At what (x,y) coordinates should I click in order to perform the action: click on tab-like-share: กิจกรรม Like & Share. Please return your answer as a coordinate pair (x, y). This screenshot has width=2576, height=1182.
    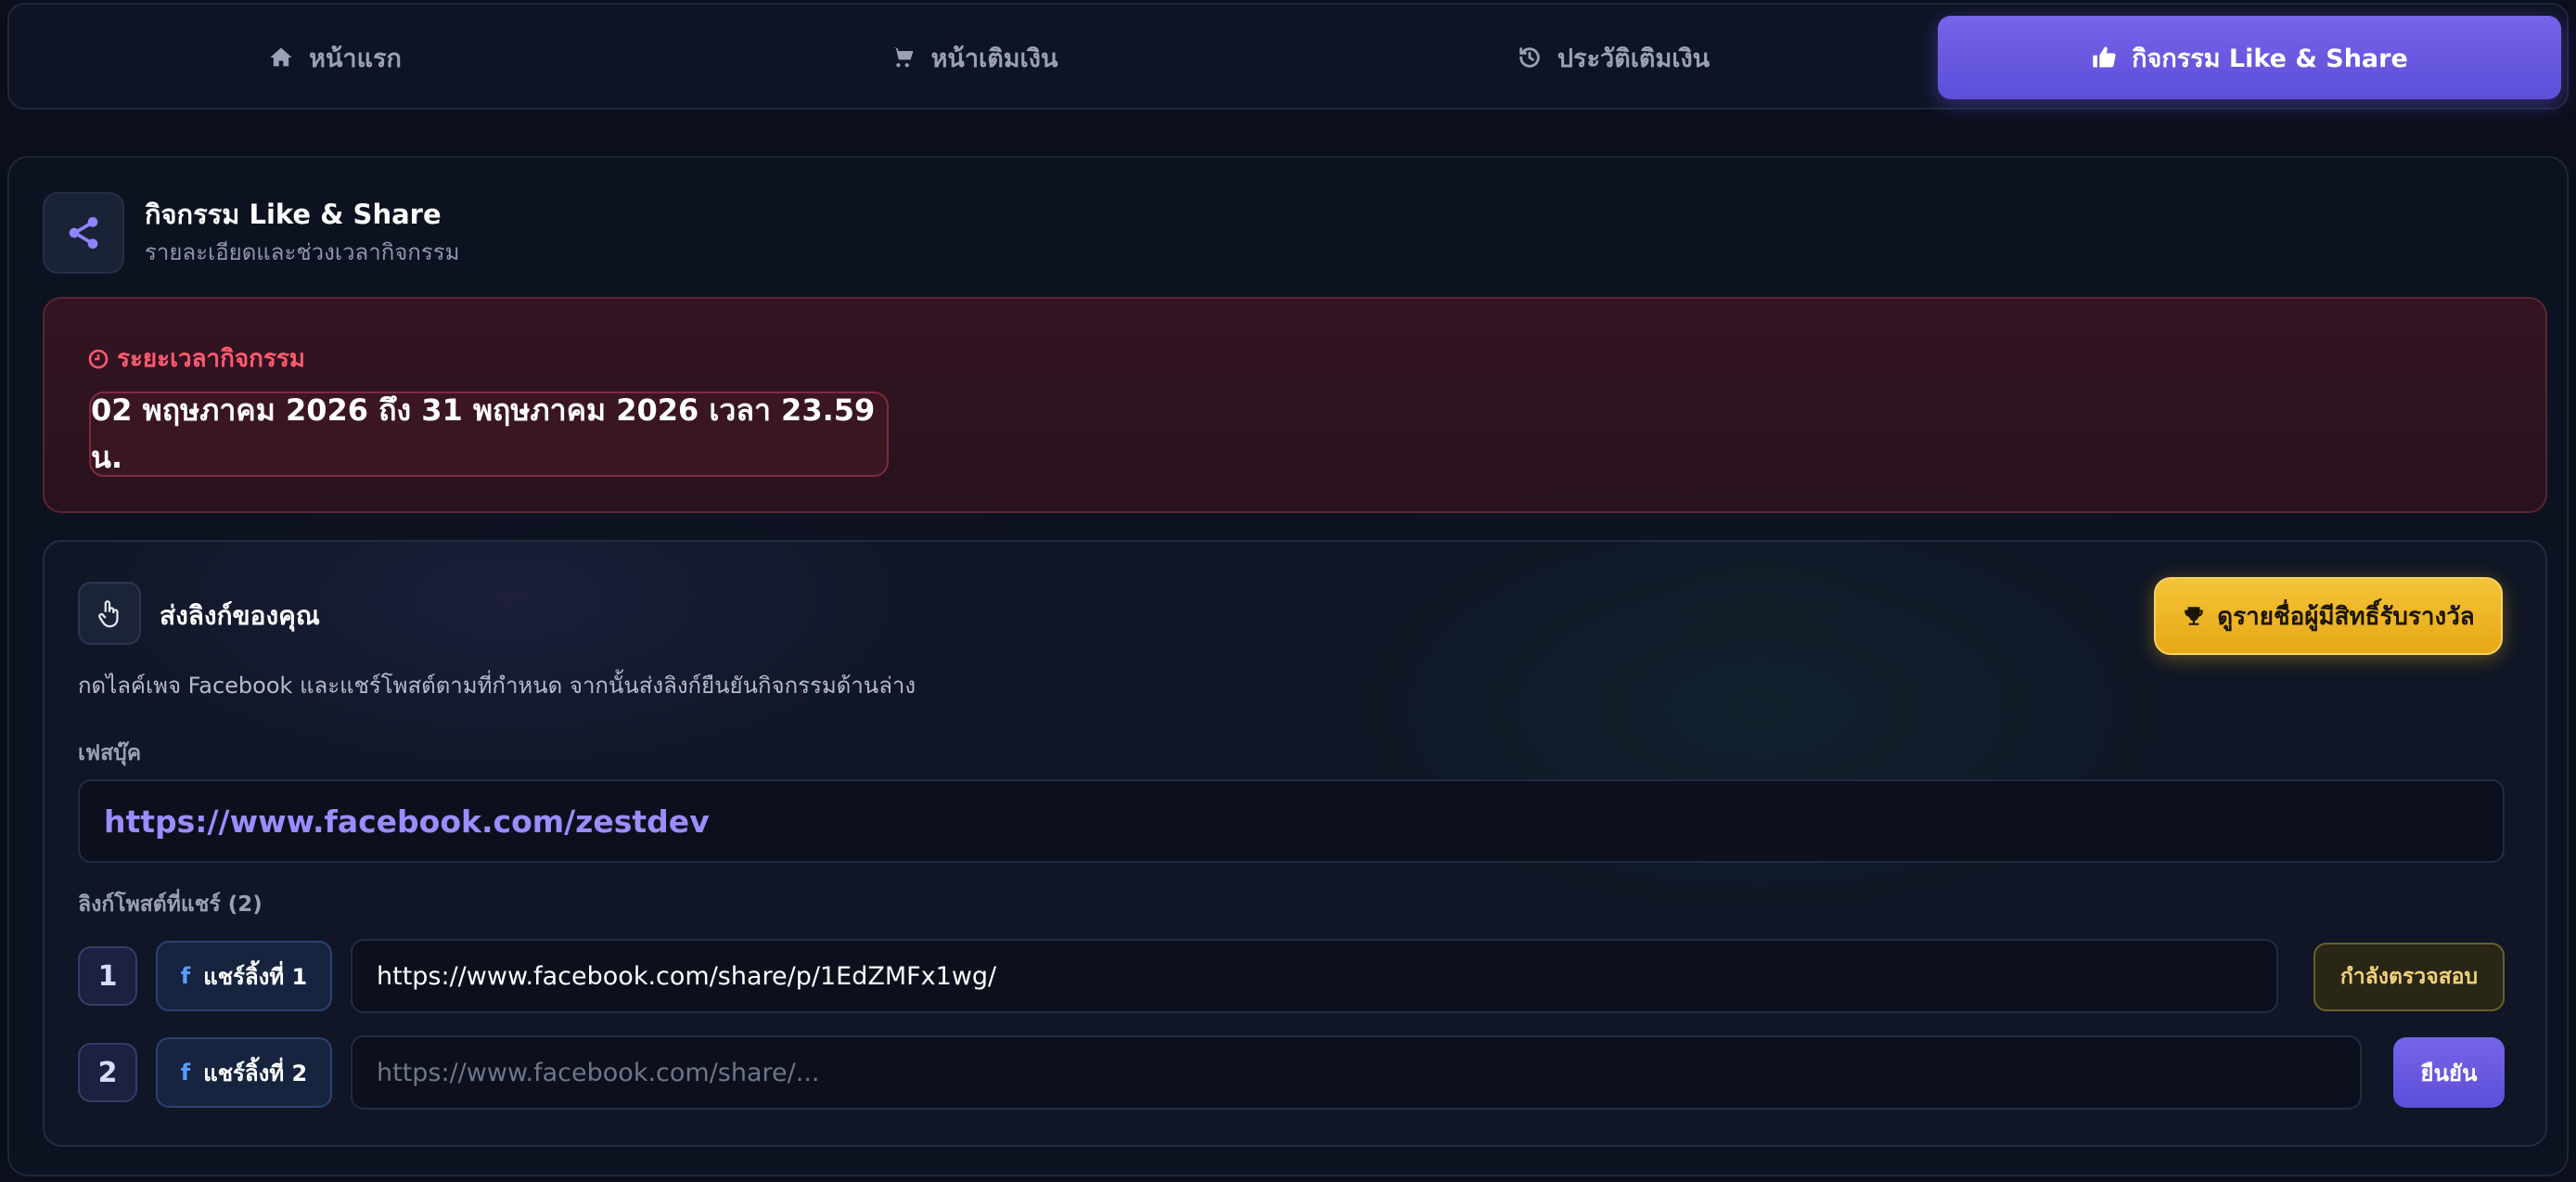
    Looking at the image, I should click on (2249, 58).